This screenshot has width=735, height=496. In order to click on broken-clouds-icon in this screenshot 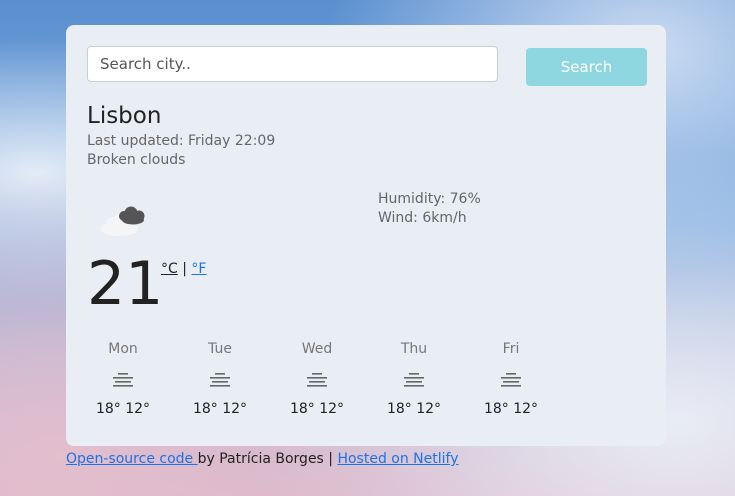, I will do `click(122, 221)`.